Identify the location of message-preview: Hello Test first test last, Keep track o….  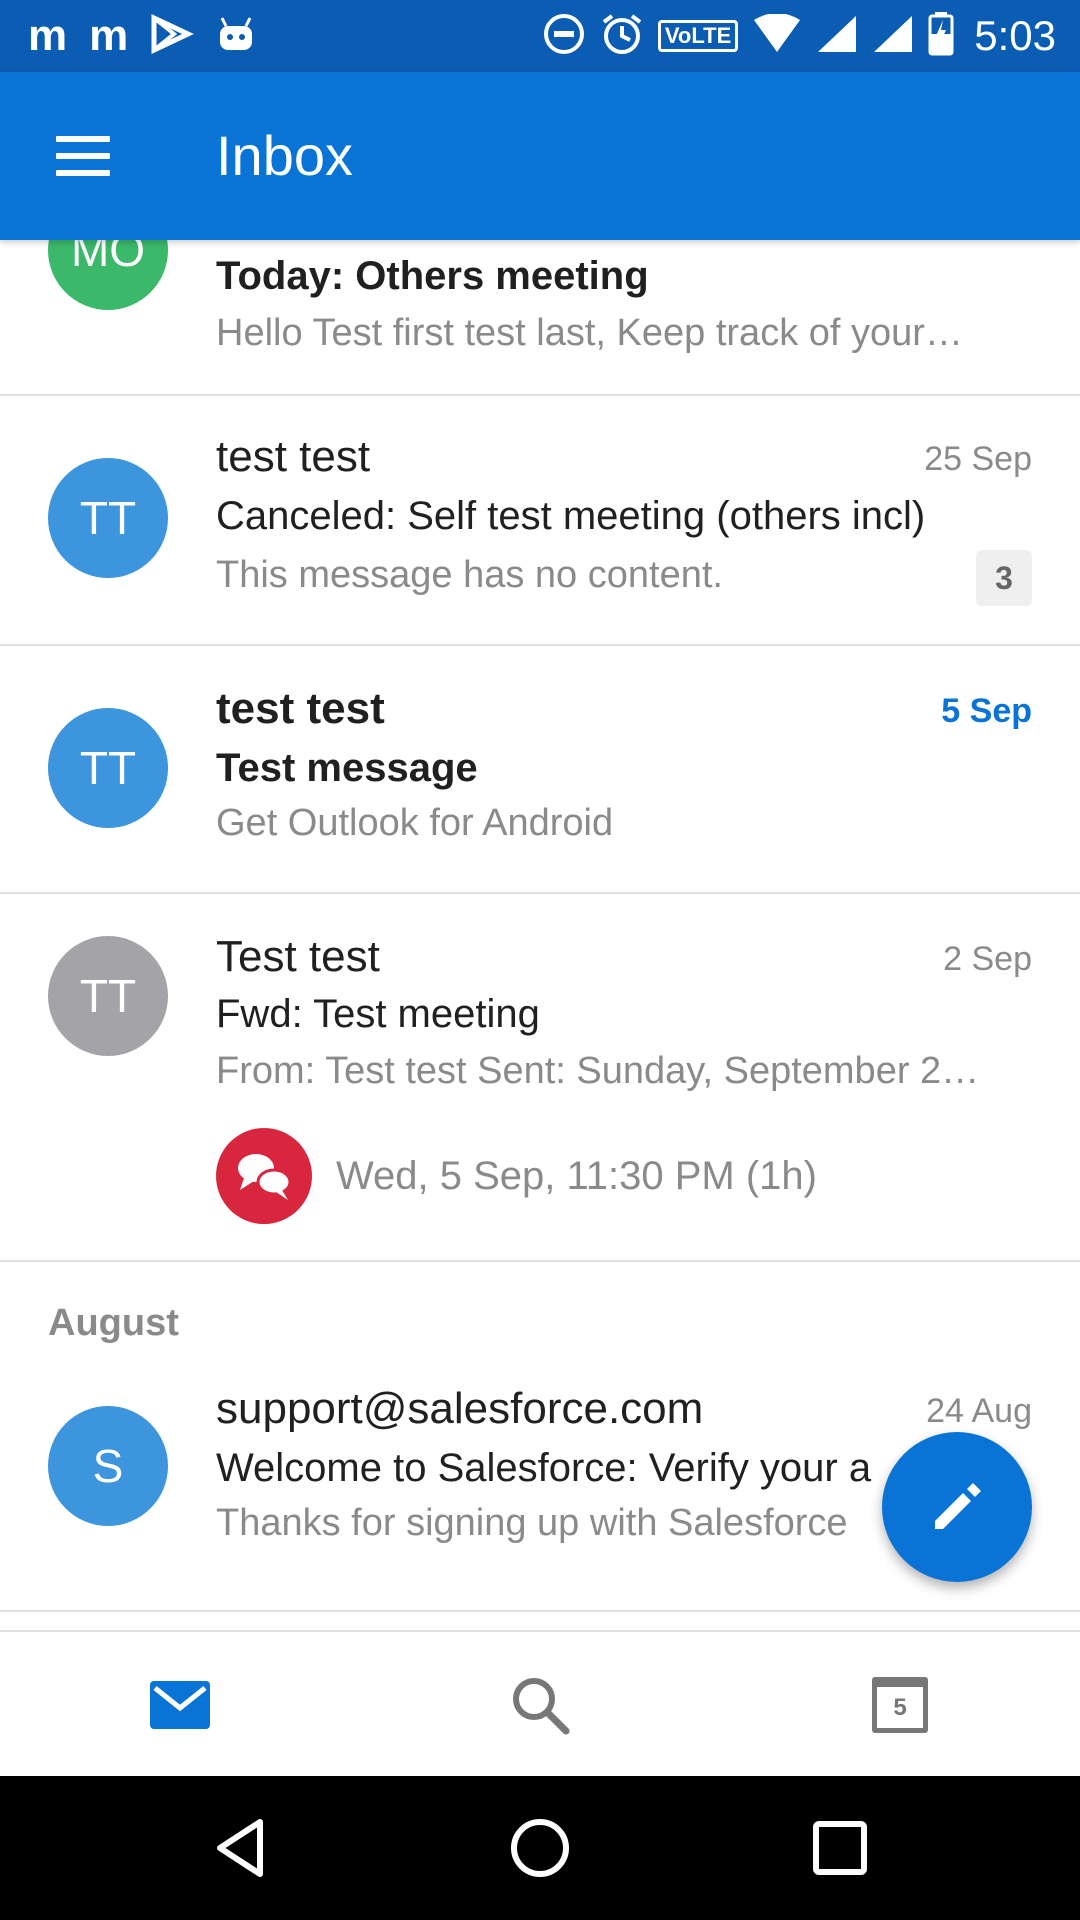
(589, 333).